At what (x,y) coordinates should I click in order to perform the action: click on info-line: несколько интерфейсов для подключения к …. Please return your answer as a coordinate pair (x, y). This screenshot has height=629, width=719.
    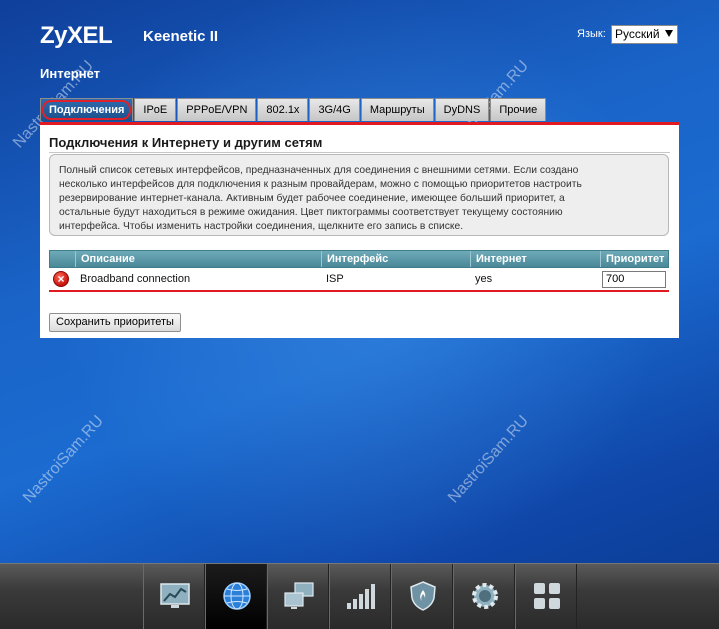
    Looking at the image, I should click on (320, 184).